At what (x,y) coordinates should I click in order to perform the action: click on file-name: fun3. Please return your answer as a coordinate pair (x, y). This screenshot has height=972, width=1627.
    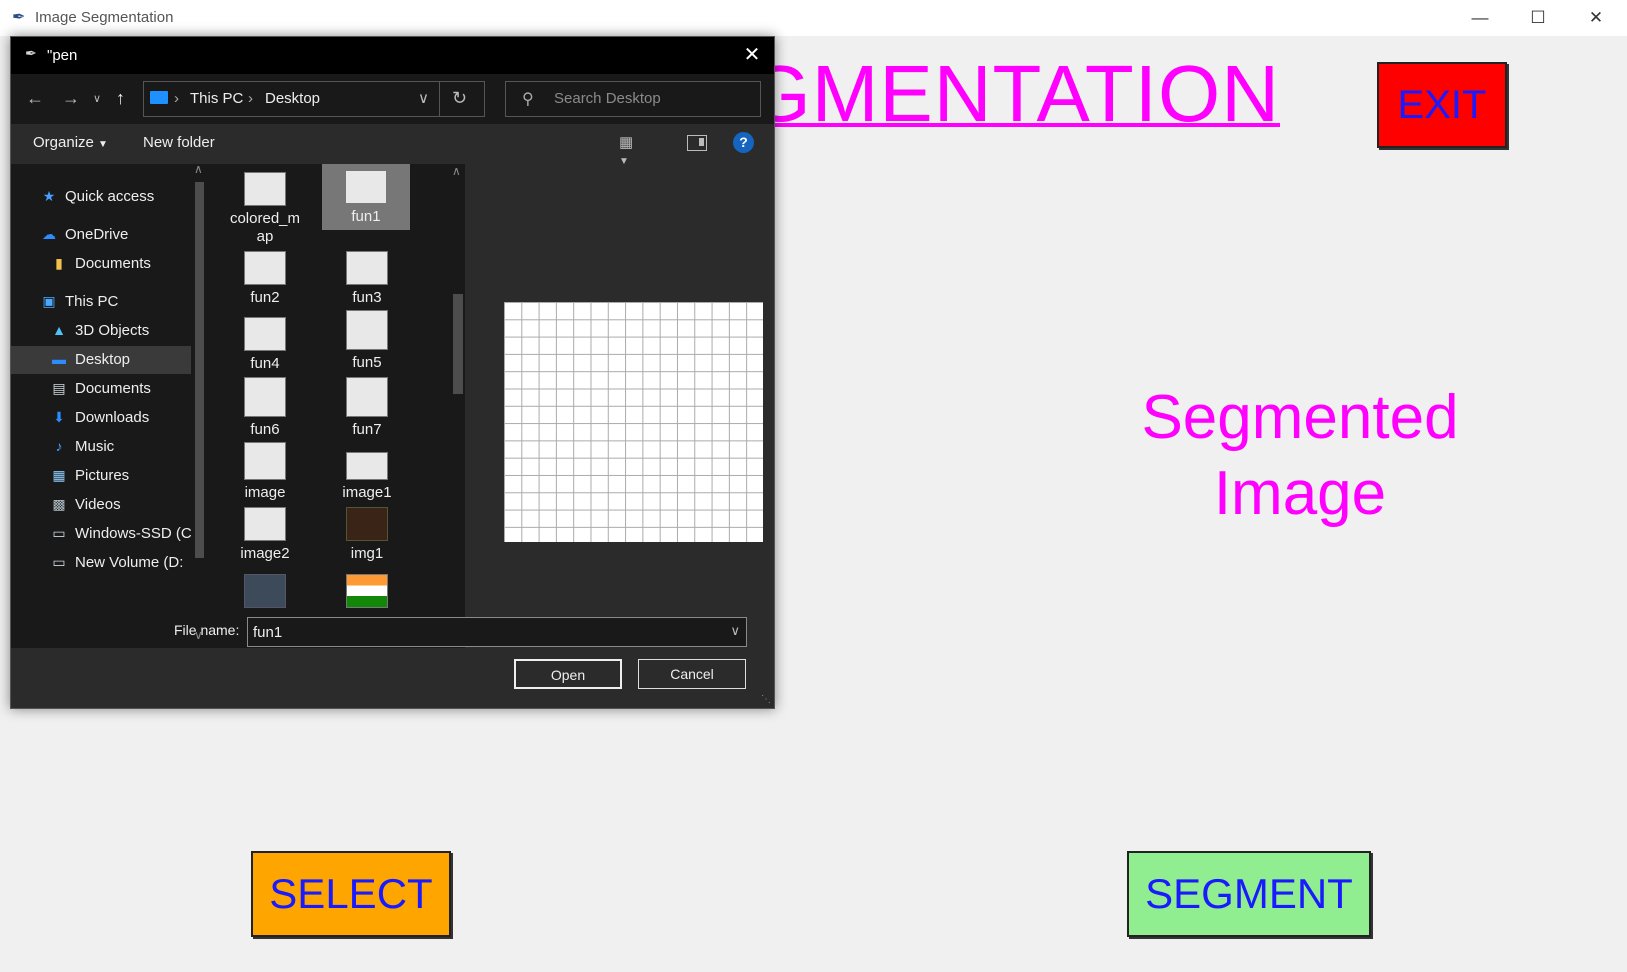
    Looking at the image, I should click on (367, 297).